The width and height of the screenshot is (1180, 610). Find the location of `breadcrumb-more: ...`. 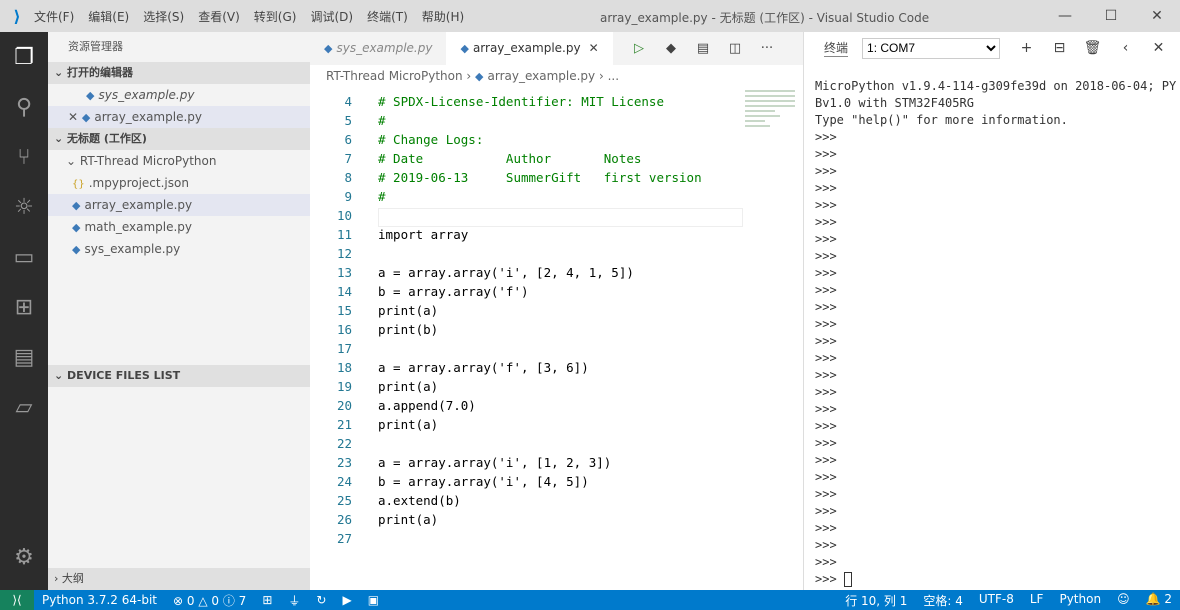

breadcrumb-more: ... is located at coordinates (613, 76).